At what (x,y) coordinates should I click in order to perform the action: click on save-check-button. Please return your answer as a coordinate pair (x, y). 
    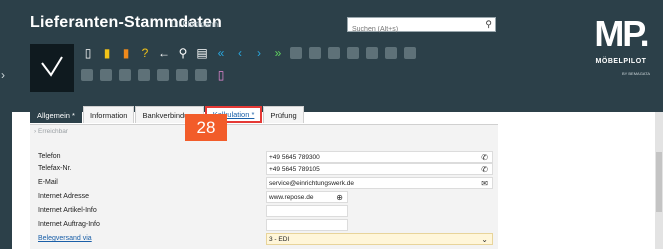
    Looking at the image, I should click on (52, 68).